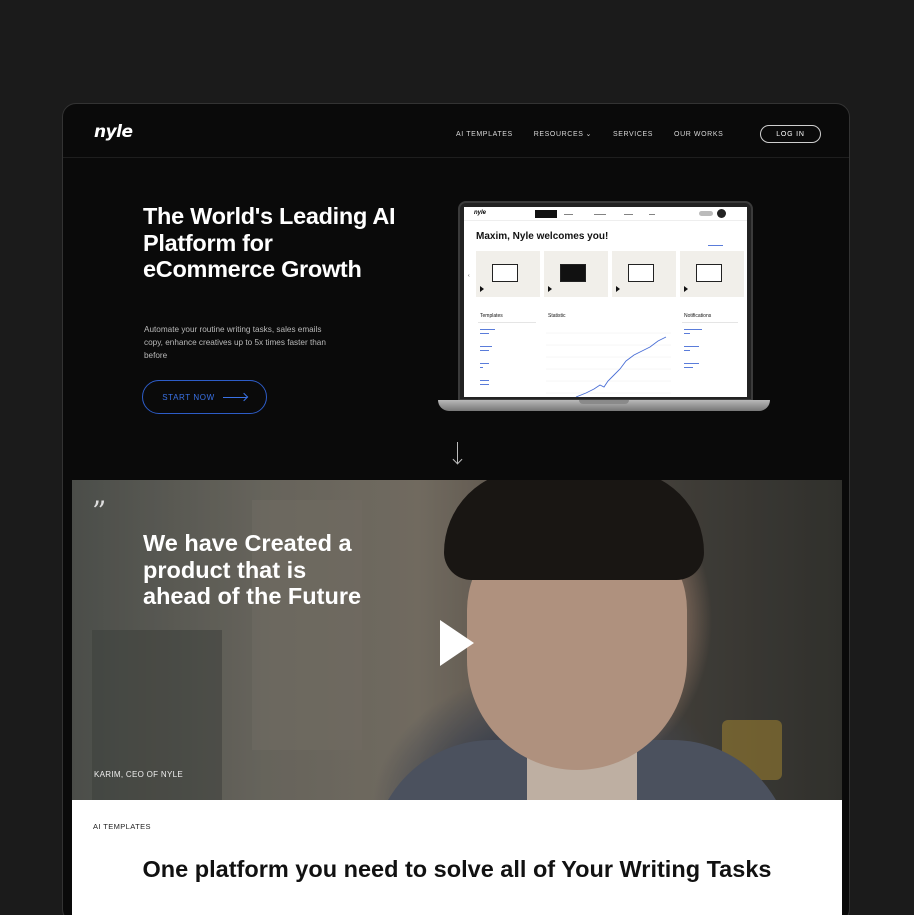 The width and height of the screenshot is (914, 915). I want to click on nav-ai-templates: AI TEMPLATES, so click(484, 134).